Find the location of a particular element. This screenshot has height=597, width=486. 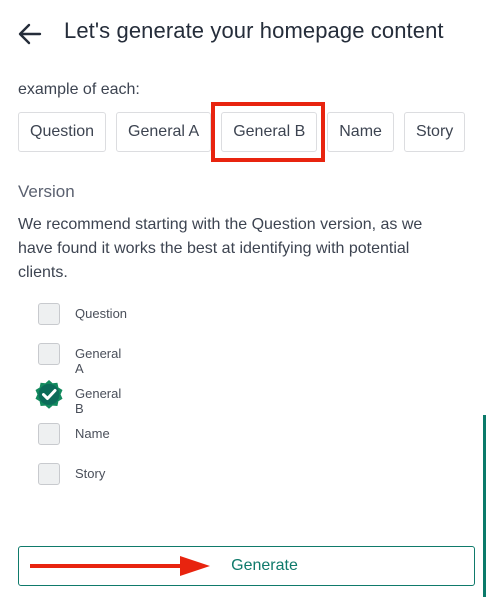

generate-label: Generate is located at coordinates (264, 565).